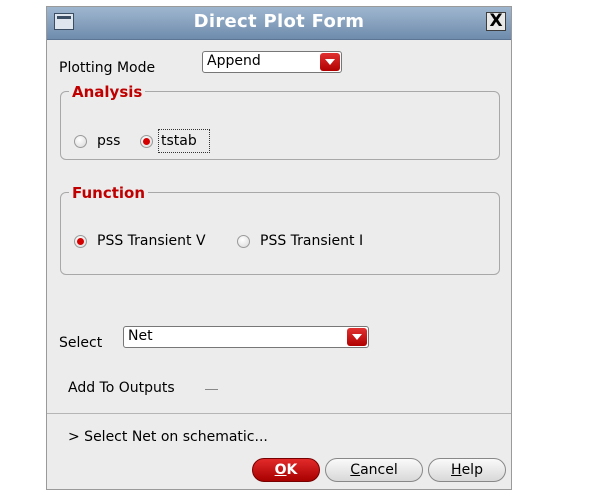  What do you see at coordinates (456, 470) in the screenshot?
I see `help-mnemonic: H` at bounding box center [456, 470].